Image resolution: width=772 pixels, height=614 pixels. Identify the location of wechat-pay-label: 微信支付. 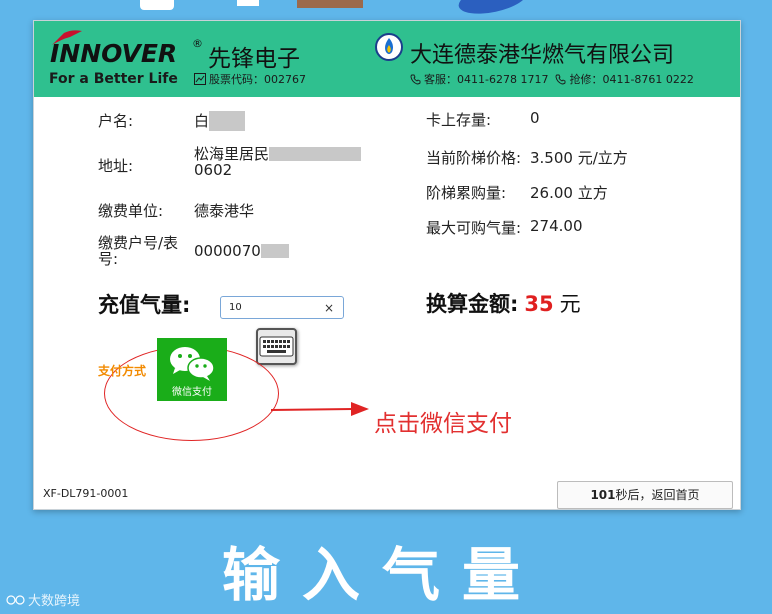
(192, 392).